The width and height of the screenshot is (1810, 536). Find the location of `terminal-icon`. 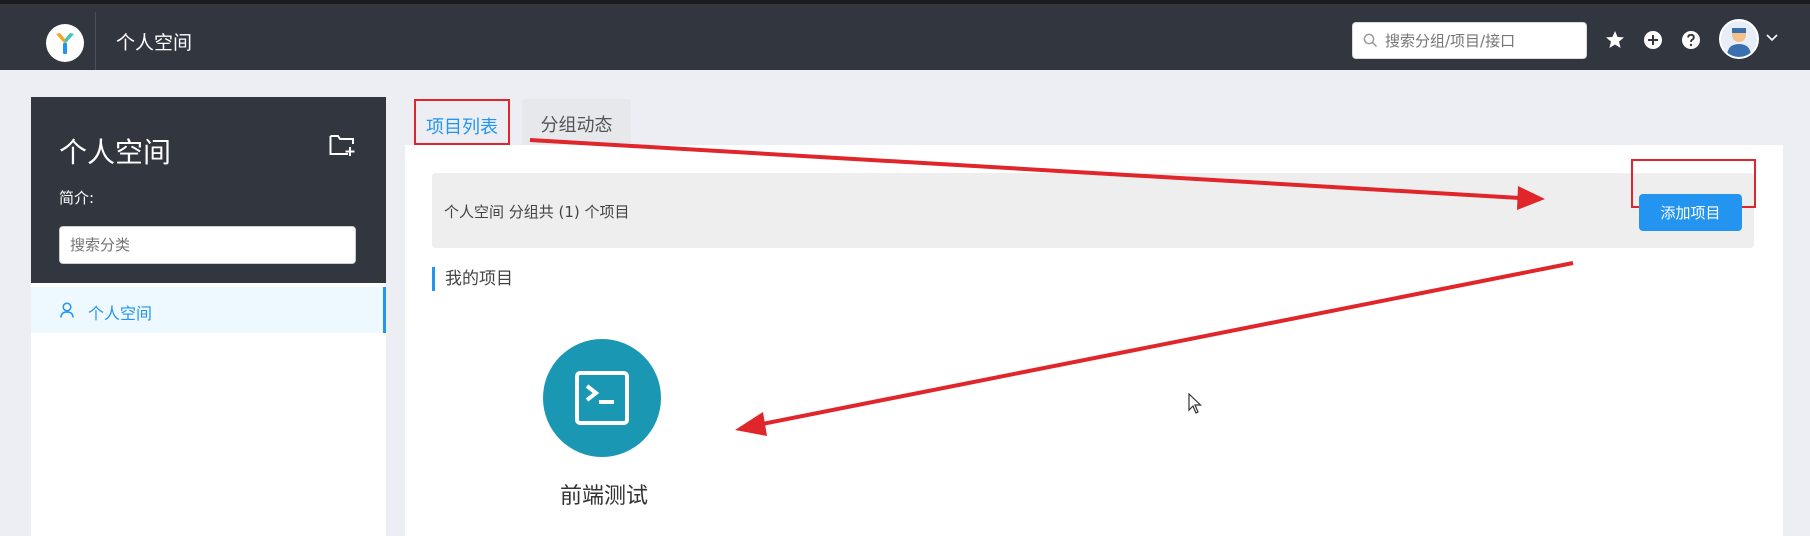

terminal-icon is located at coordinates (602, 398).